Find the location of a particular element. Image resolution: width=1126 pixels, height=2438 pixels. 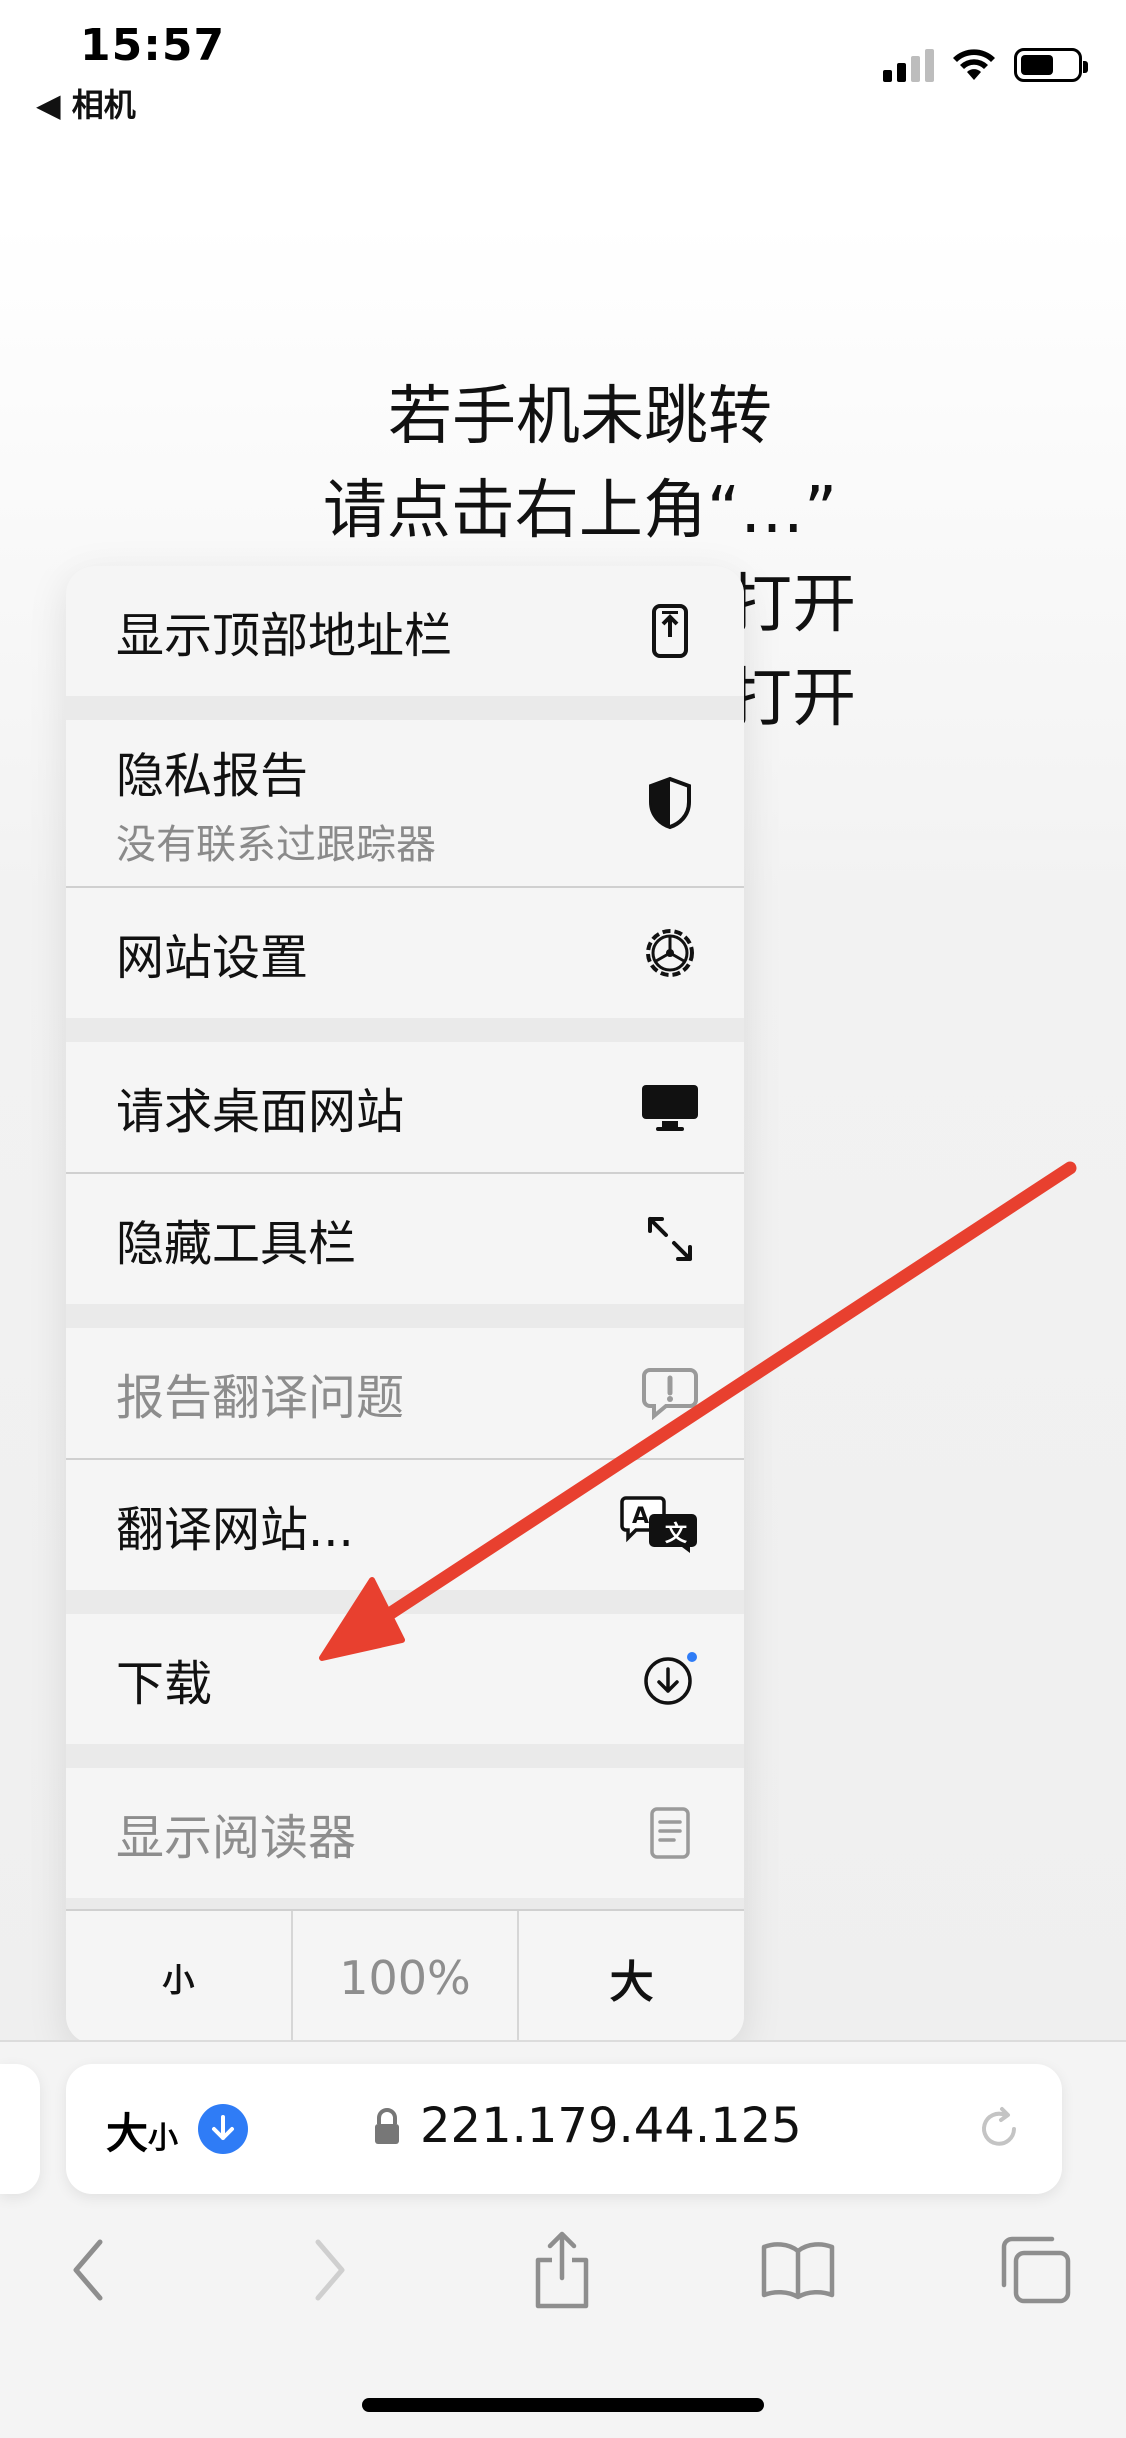

menu-item-downloads: 下载 is located at coordinates (405, 1679).